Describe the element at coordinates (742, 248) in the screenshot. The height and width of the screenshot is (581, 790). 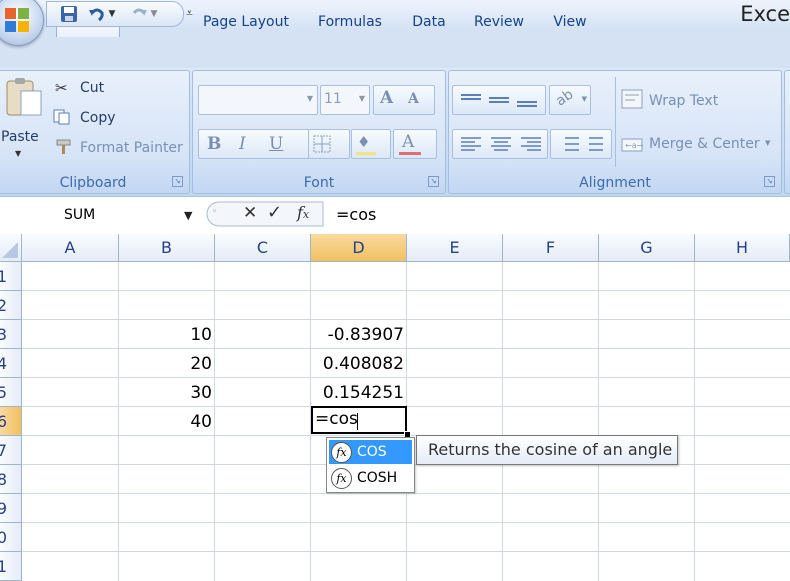
I see `column-header-h: H` at that location.